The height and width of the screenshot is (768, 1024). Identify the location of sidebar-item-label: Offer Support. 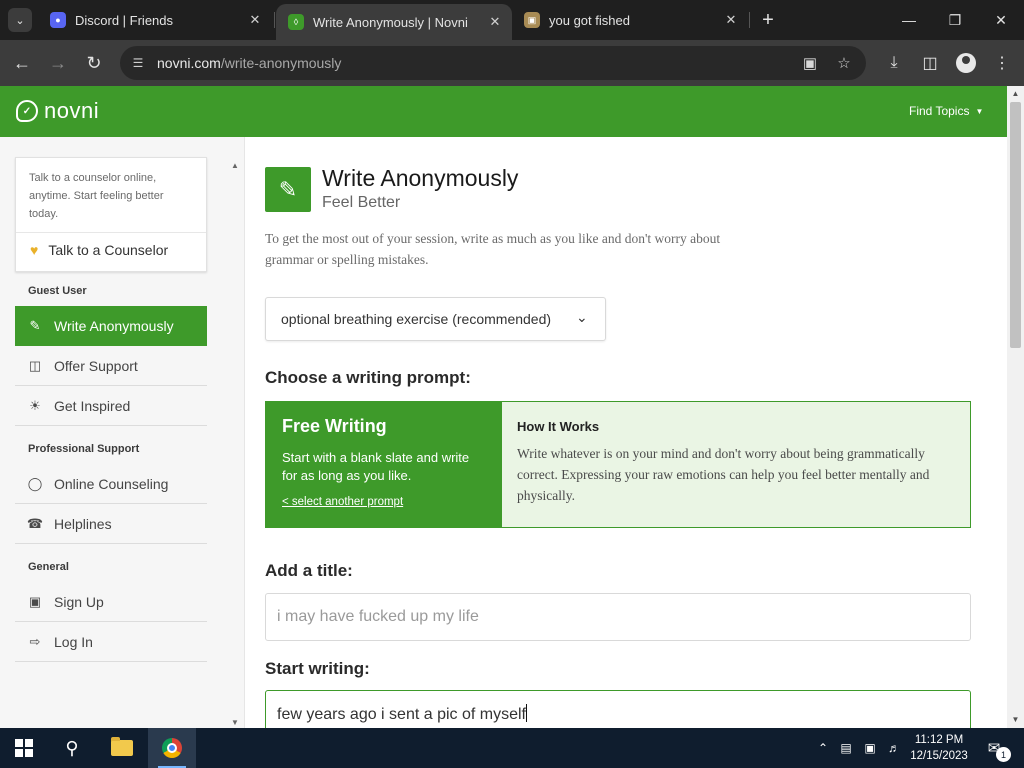
(96, 365).